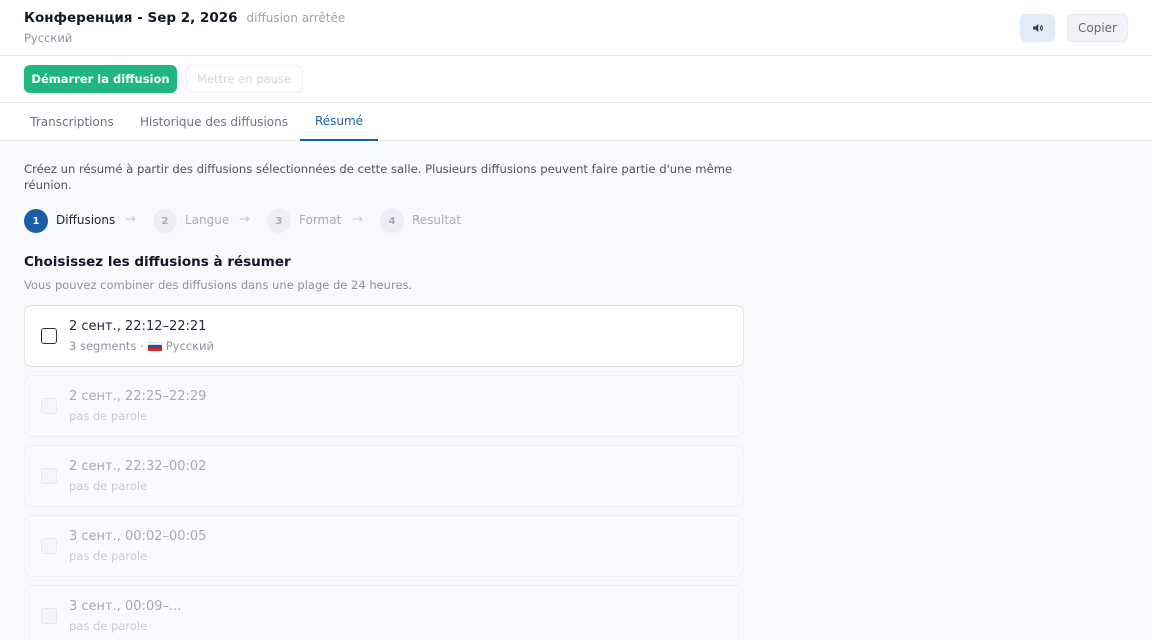 Image resolution: width=1152 pixels, height=640 pixels. I want to click on step-3-indicator: 3, so click(279, 221).